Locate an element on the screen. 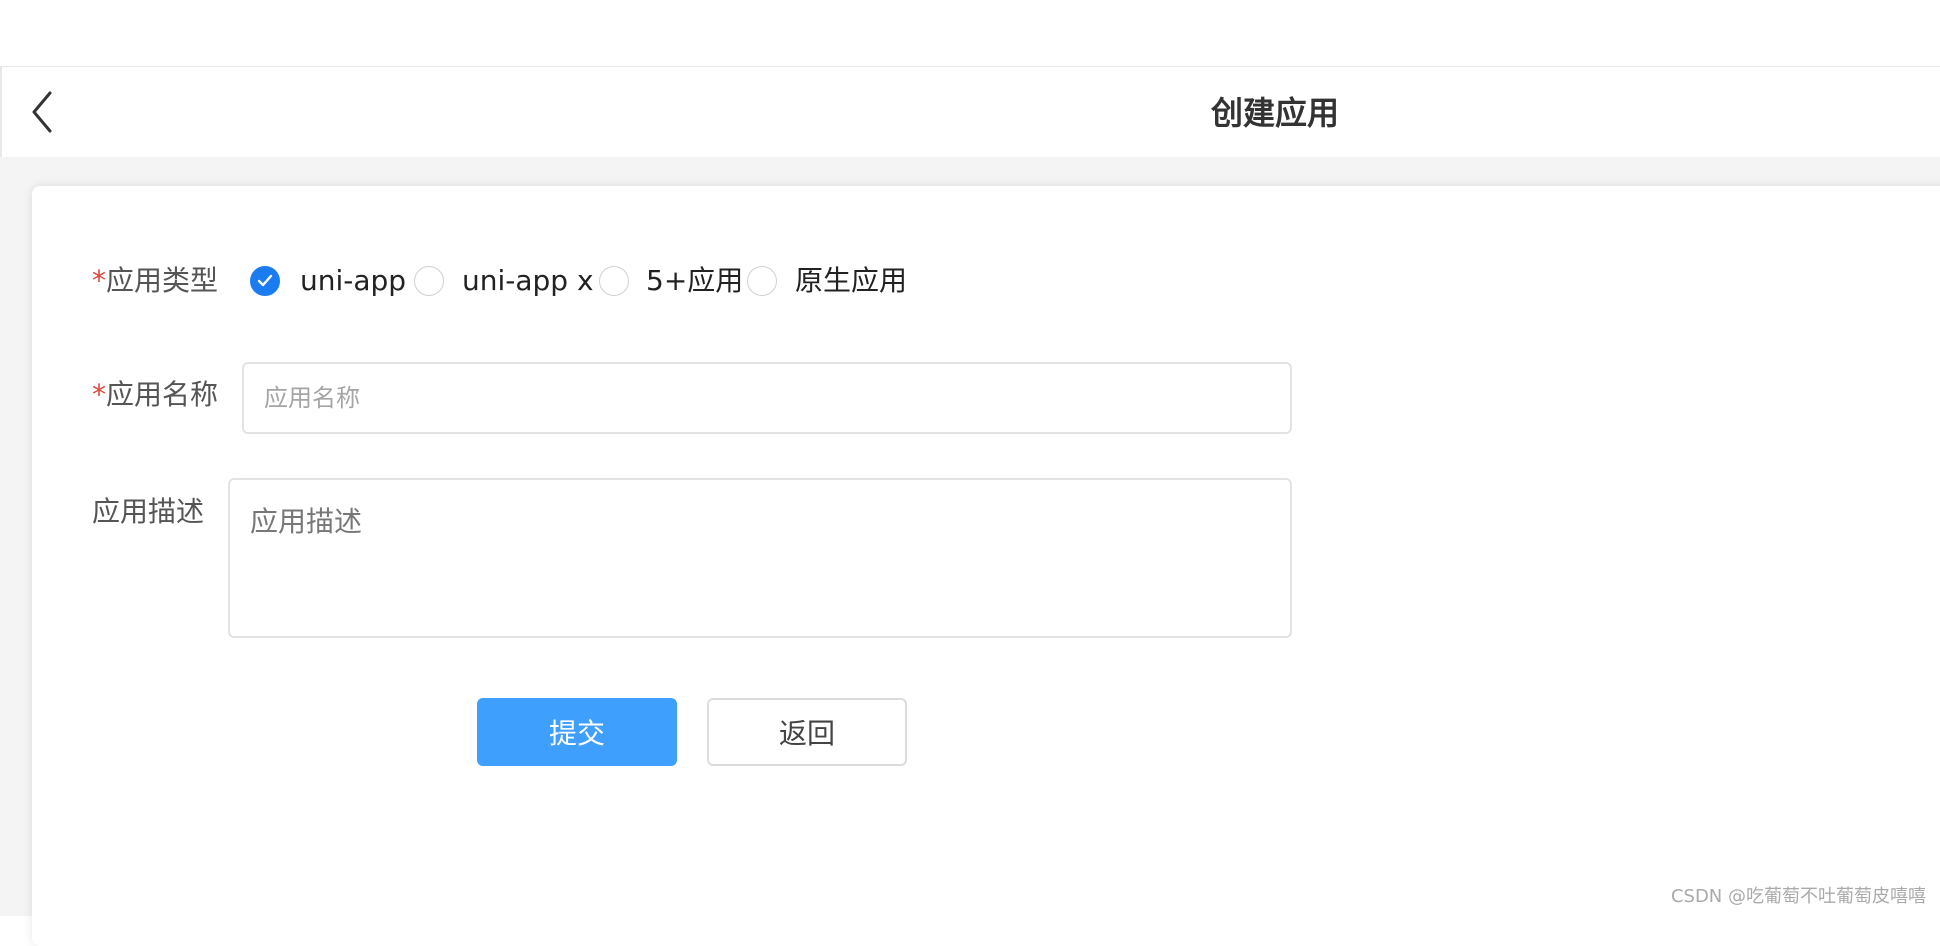 This screenshot has width=1940, height=946. top-blank-area is located at coordinates (970, 33).